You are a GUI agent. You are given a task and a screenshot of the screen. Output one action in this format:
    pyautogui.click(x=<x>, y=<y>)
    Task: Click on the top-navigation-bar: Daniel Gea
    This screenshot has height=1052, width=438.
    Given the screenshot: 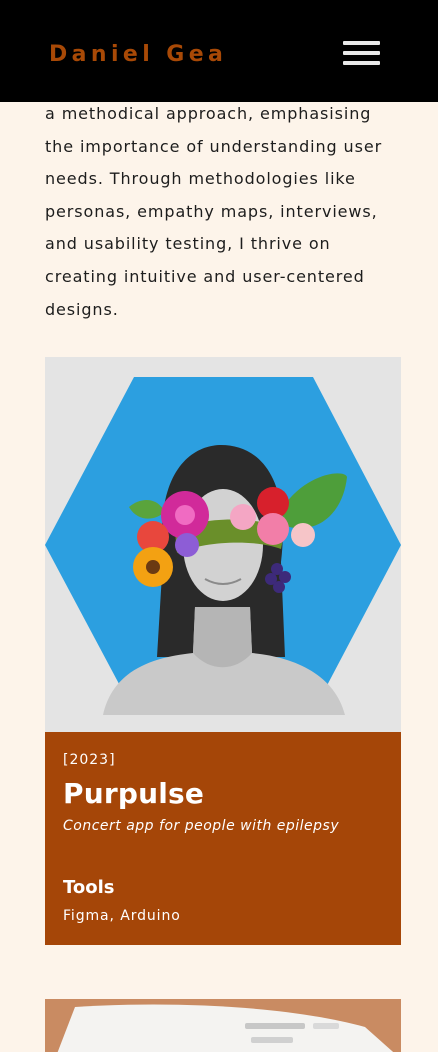 What is the action you would take?
    pyautogui.click(x=219, y=51)
    